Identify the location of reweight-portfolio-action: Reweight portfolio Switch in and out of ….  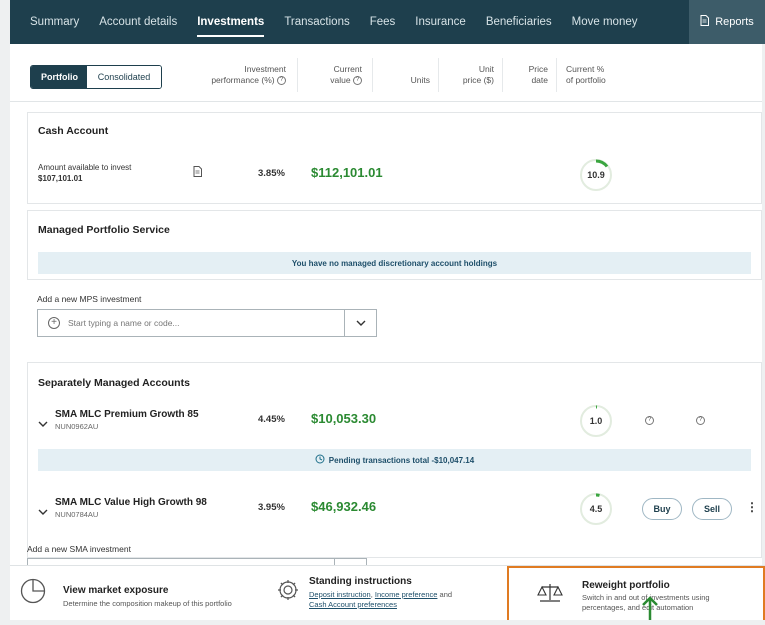
(636, 593).